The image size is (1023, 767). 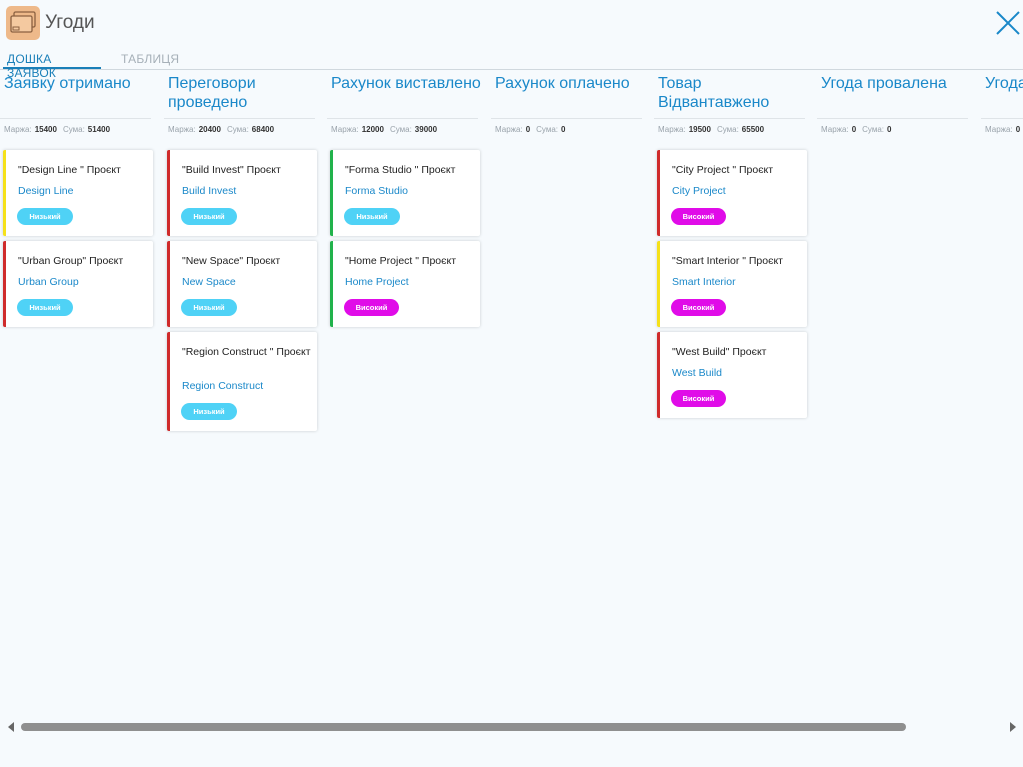 What do you see at coordinates (48, 282) in the screenshot?
I see `card-company-link: Urban Group` at bounding box center [48, 282].